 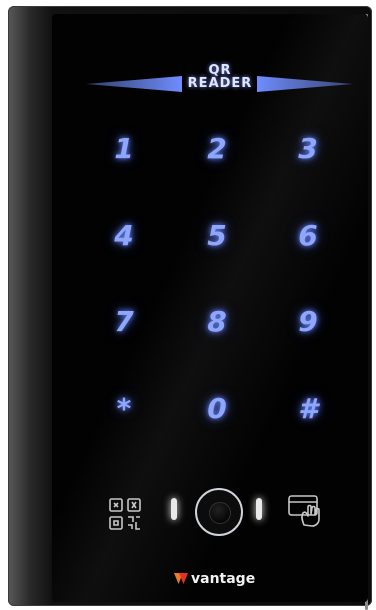 What do you see at coordinates (220, 83) in the screenshot?
I see `brand-line-2: READER` at bounding box center [220, 83].